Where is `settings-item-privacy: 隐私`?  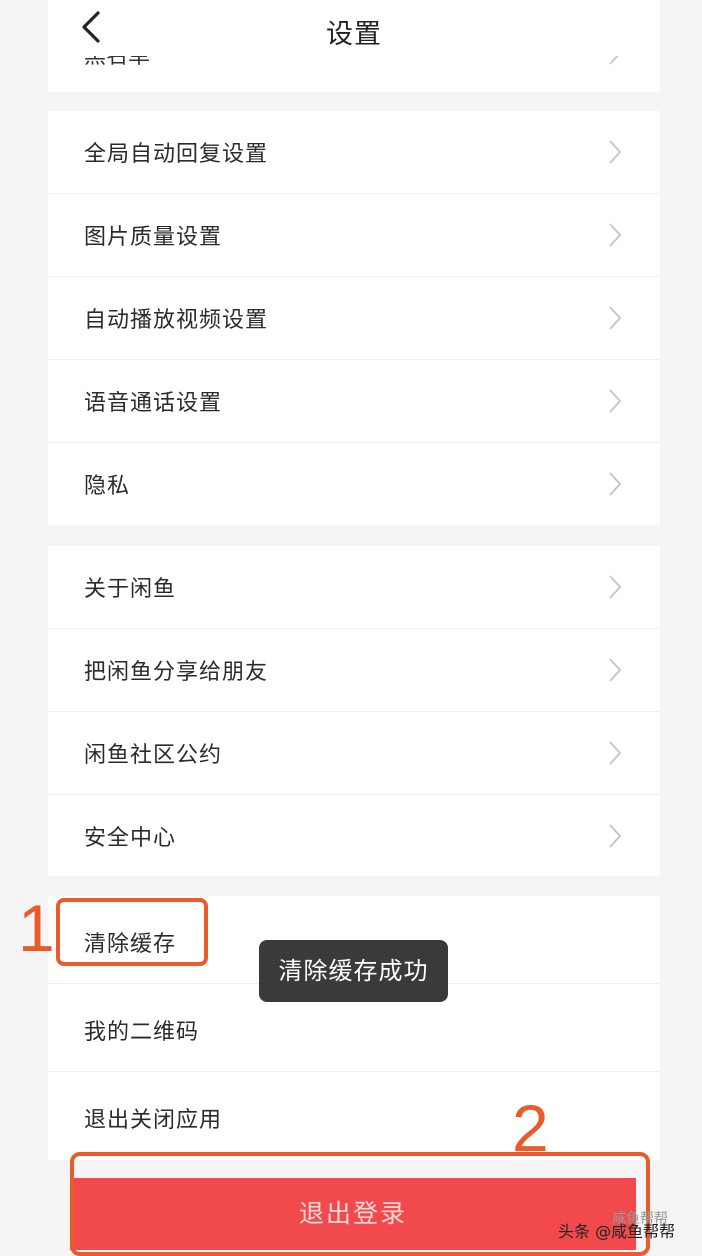
settings-item-privacy: 隐私 is located at coordinates (354, 484).